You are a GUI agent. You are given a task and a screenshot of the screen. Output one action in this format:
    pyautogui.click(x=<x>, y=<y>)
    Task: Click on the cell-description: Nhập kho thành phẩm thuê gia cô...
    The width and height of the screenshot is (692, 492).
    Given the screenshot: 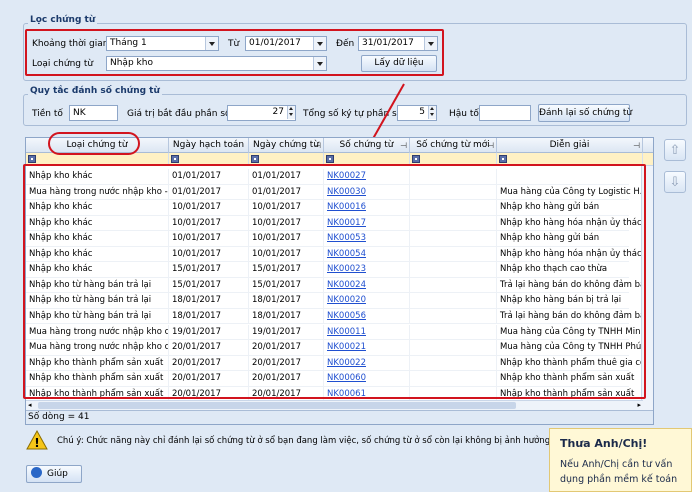 What is the action you would take?
    pyautogui.click(x=570, y=363)
    